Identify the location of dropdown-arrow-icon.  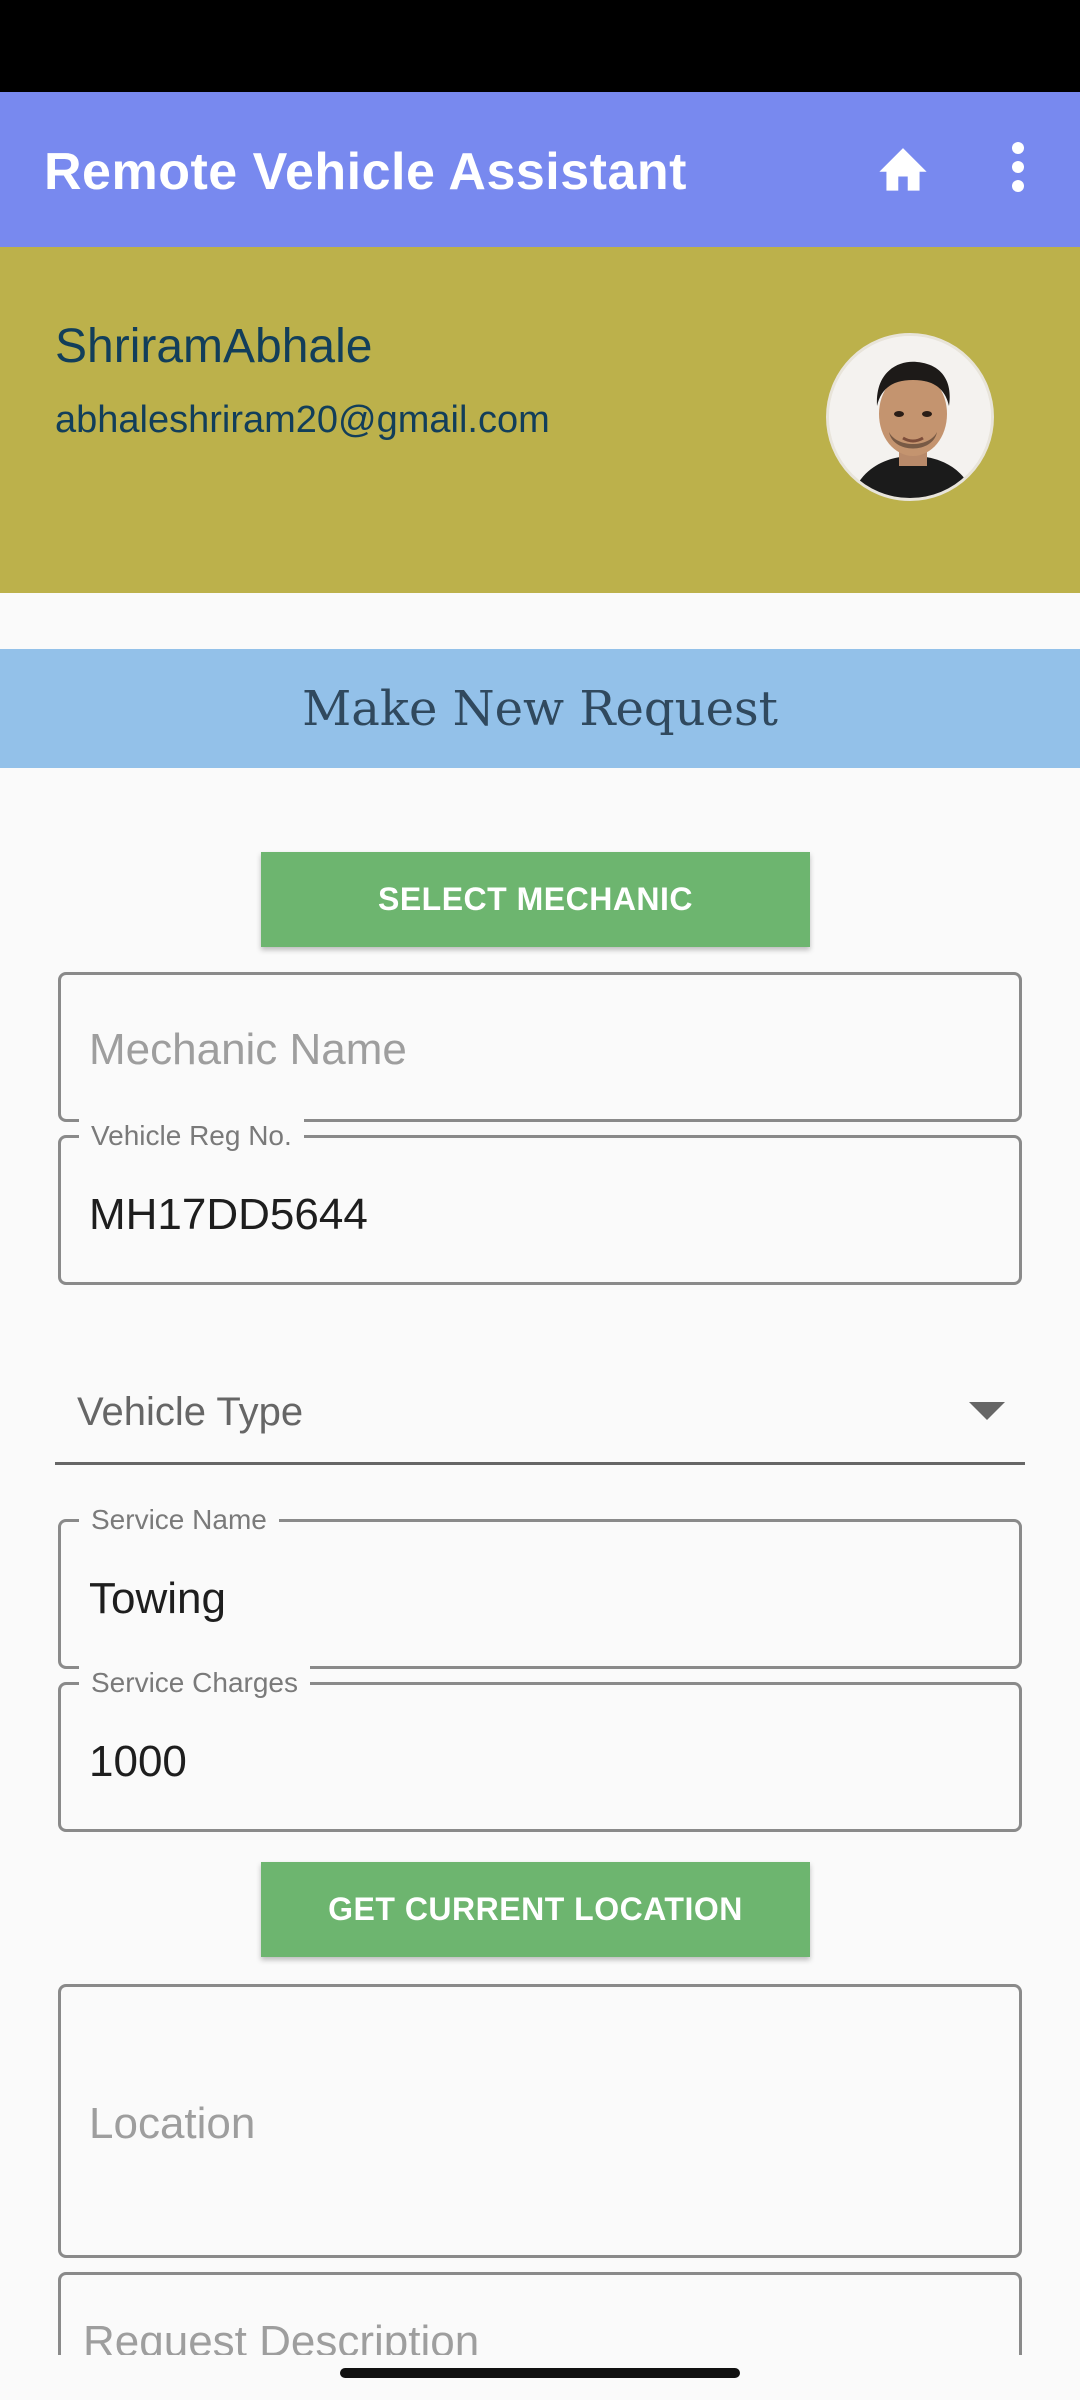
(987, 1411).